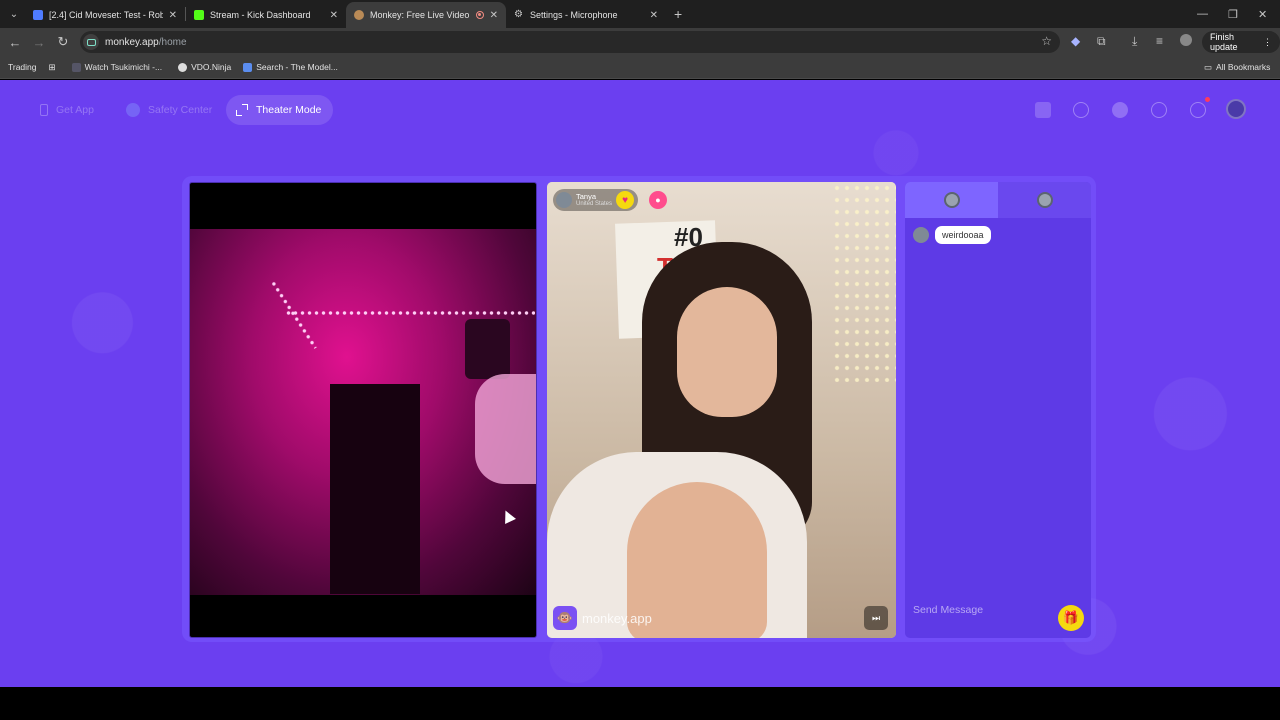 The image size is (1280, 720). I want to click on bookmark-label: Trading, so click(22, 67).